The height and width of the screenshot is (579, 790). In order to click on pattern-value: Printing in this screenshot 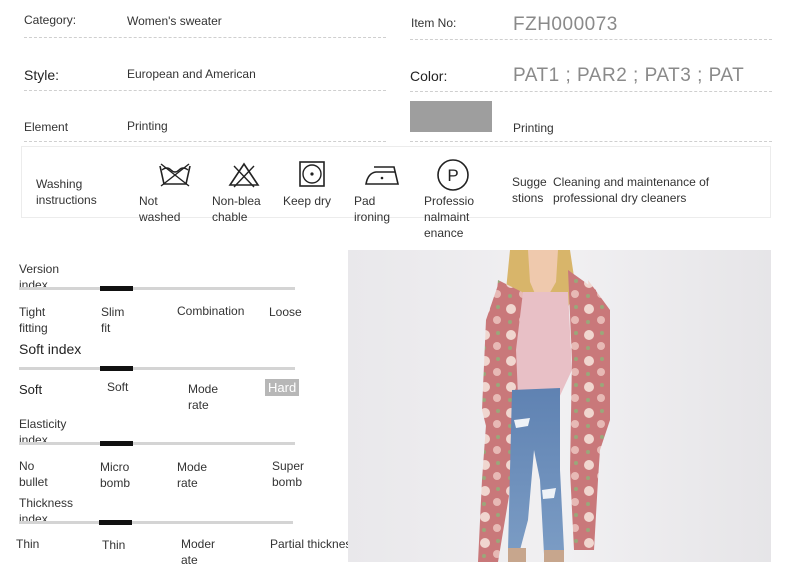, I will do `click(533, 128)`.